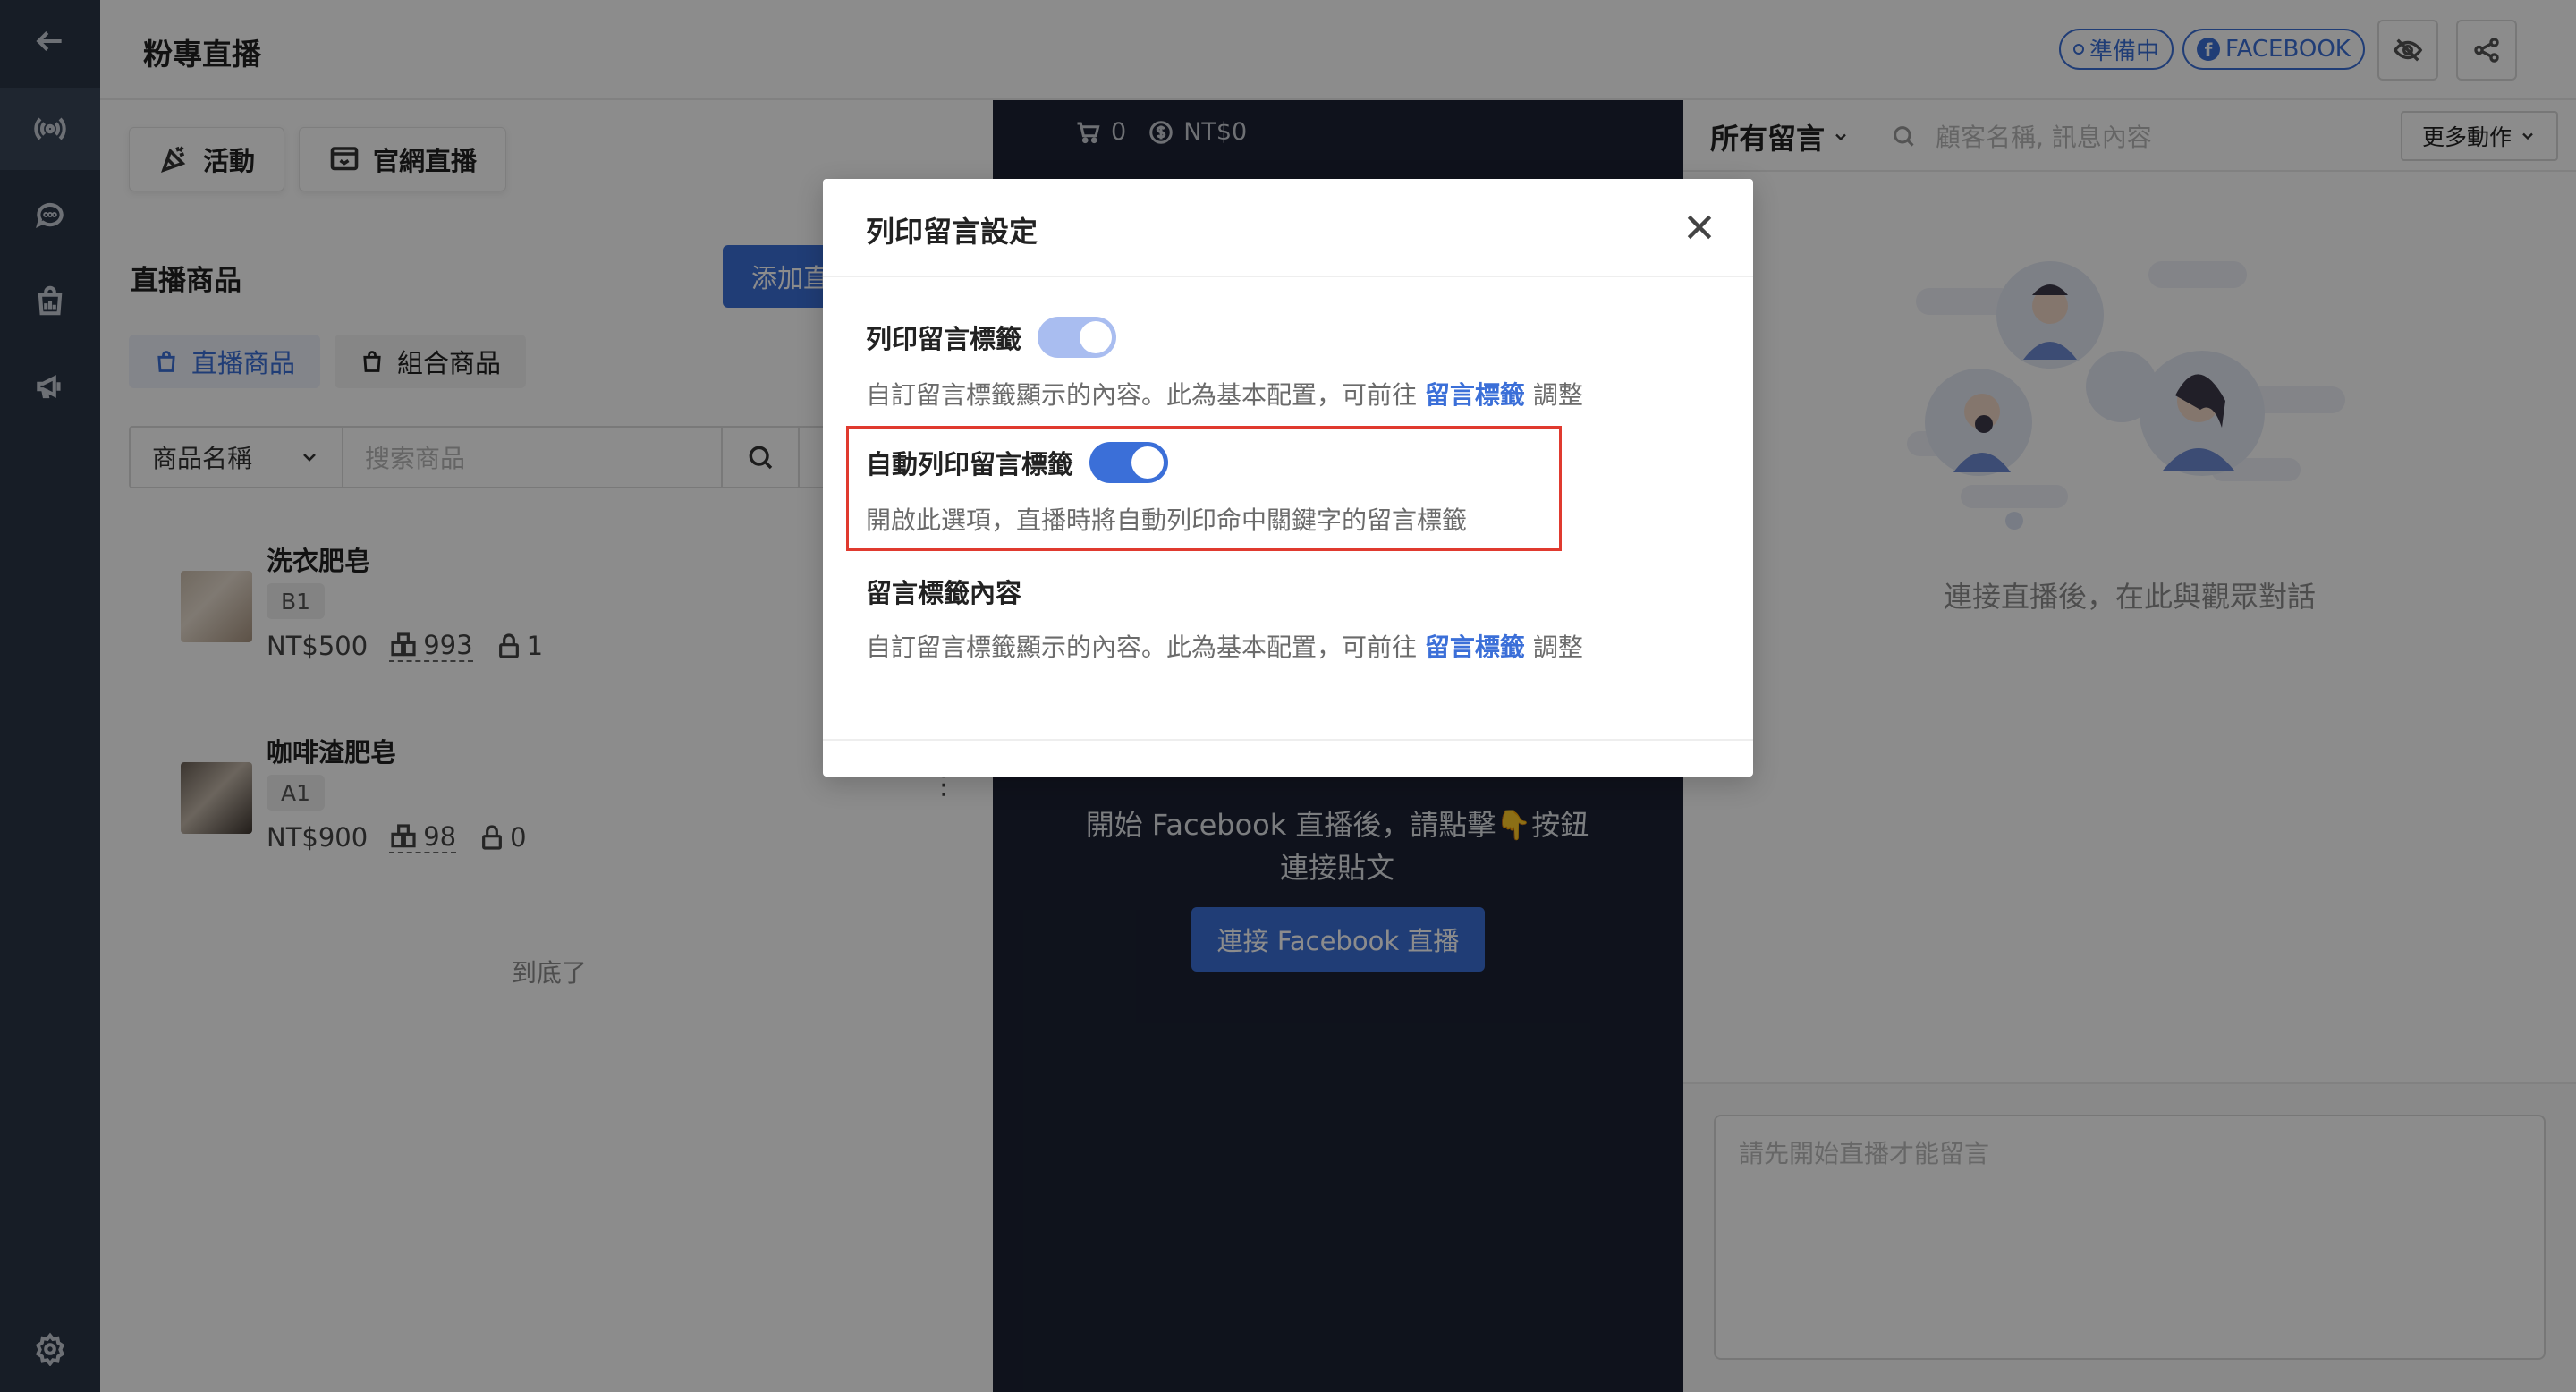 This screenshot has height=1392, width=2576. What do you see at coordinates (1288, 740) in the screenshot?
I see `modal-footer-divider` at bounding box center [1288, 740].